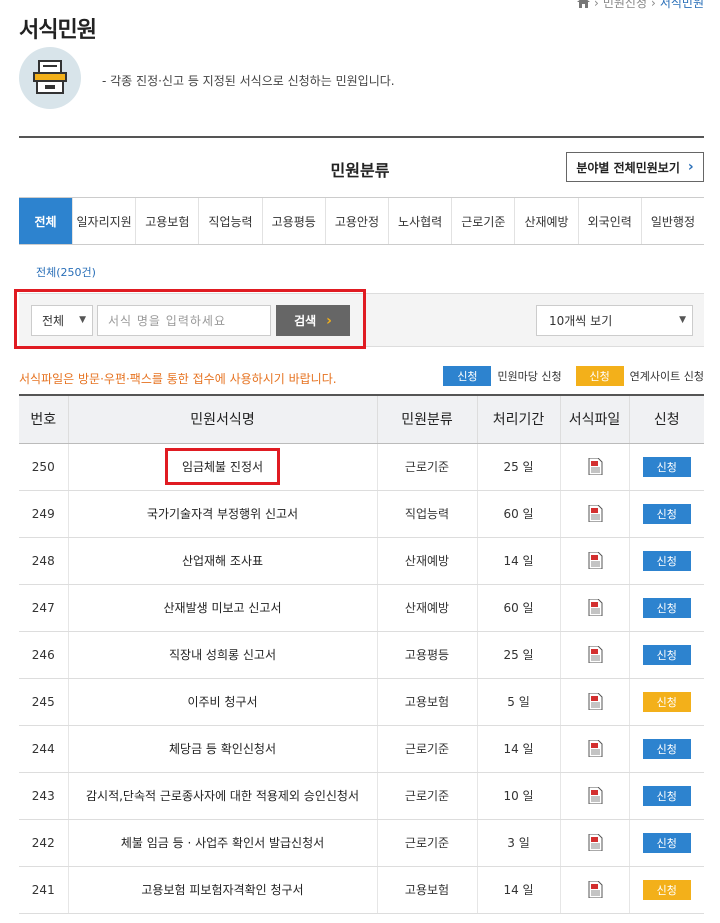 The width and height of the screenshot is (720, 923). I want to click on tab-labor-cooperation: 노사협력, so click(421, 221).